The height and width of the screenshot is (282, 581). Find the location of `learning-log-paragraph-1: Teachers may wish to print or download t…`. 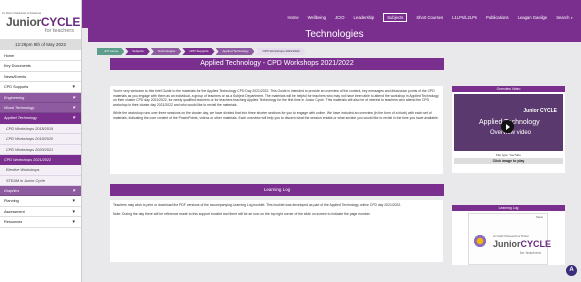

learning-log-paragraph-1: Teachers may wish to print or download t… is located at coordinates (257, 205).